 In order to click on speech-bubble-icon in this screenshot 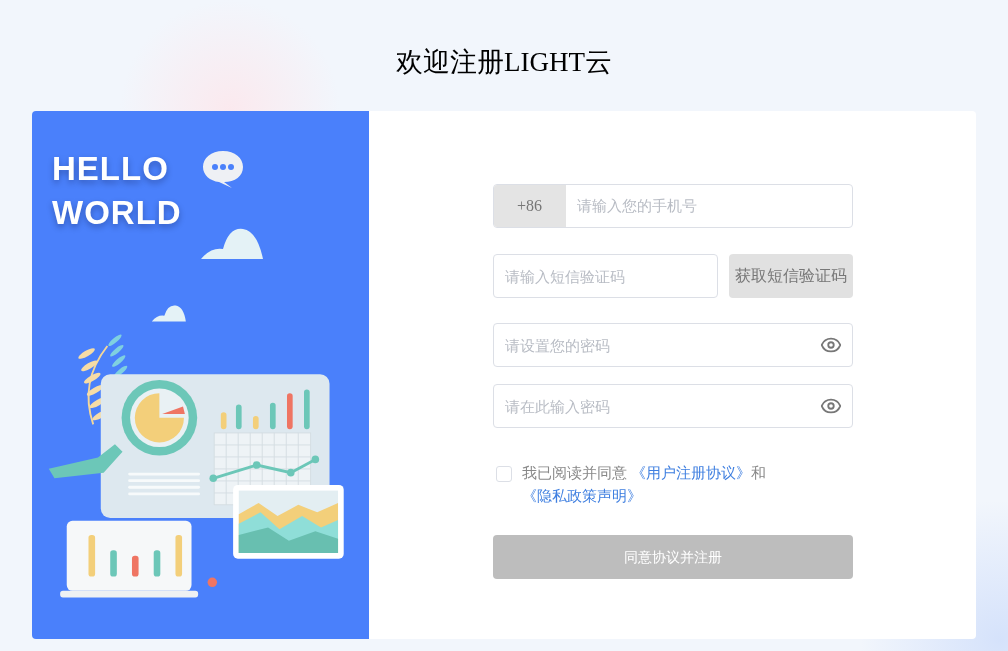, I will do `click(222, 169)`.